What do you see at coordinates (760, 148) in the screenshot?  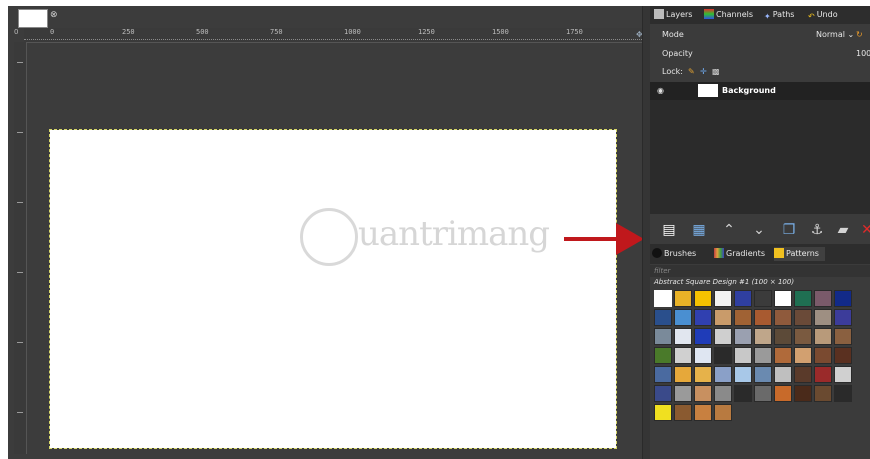 I see `layers-list: ◉ Background` at bounding box center [760, 148].